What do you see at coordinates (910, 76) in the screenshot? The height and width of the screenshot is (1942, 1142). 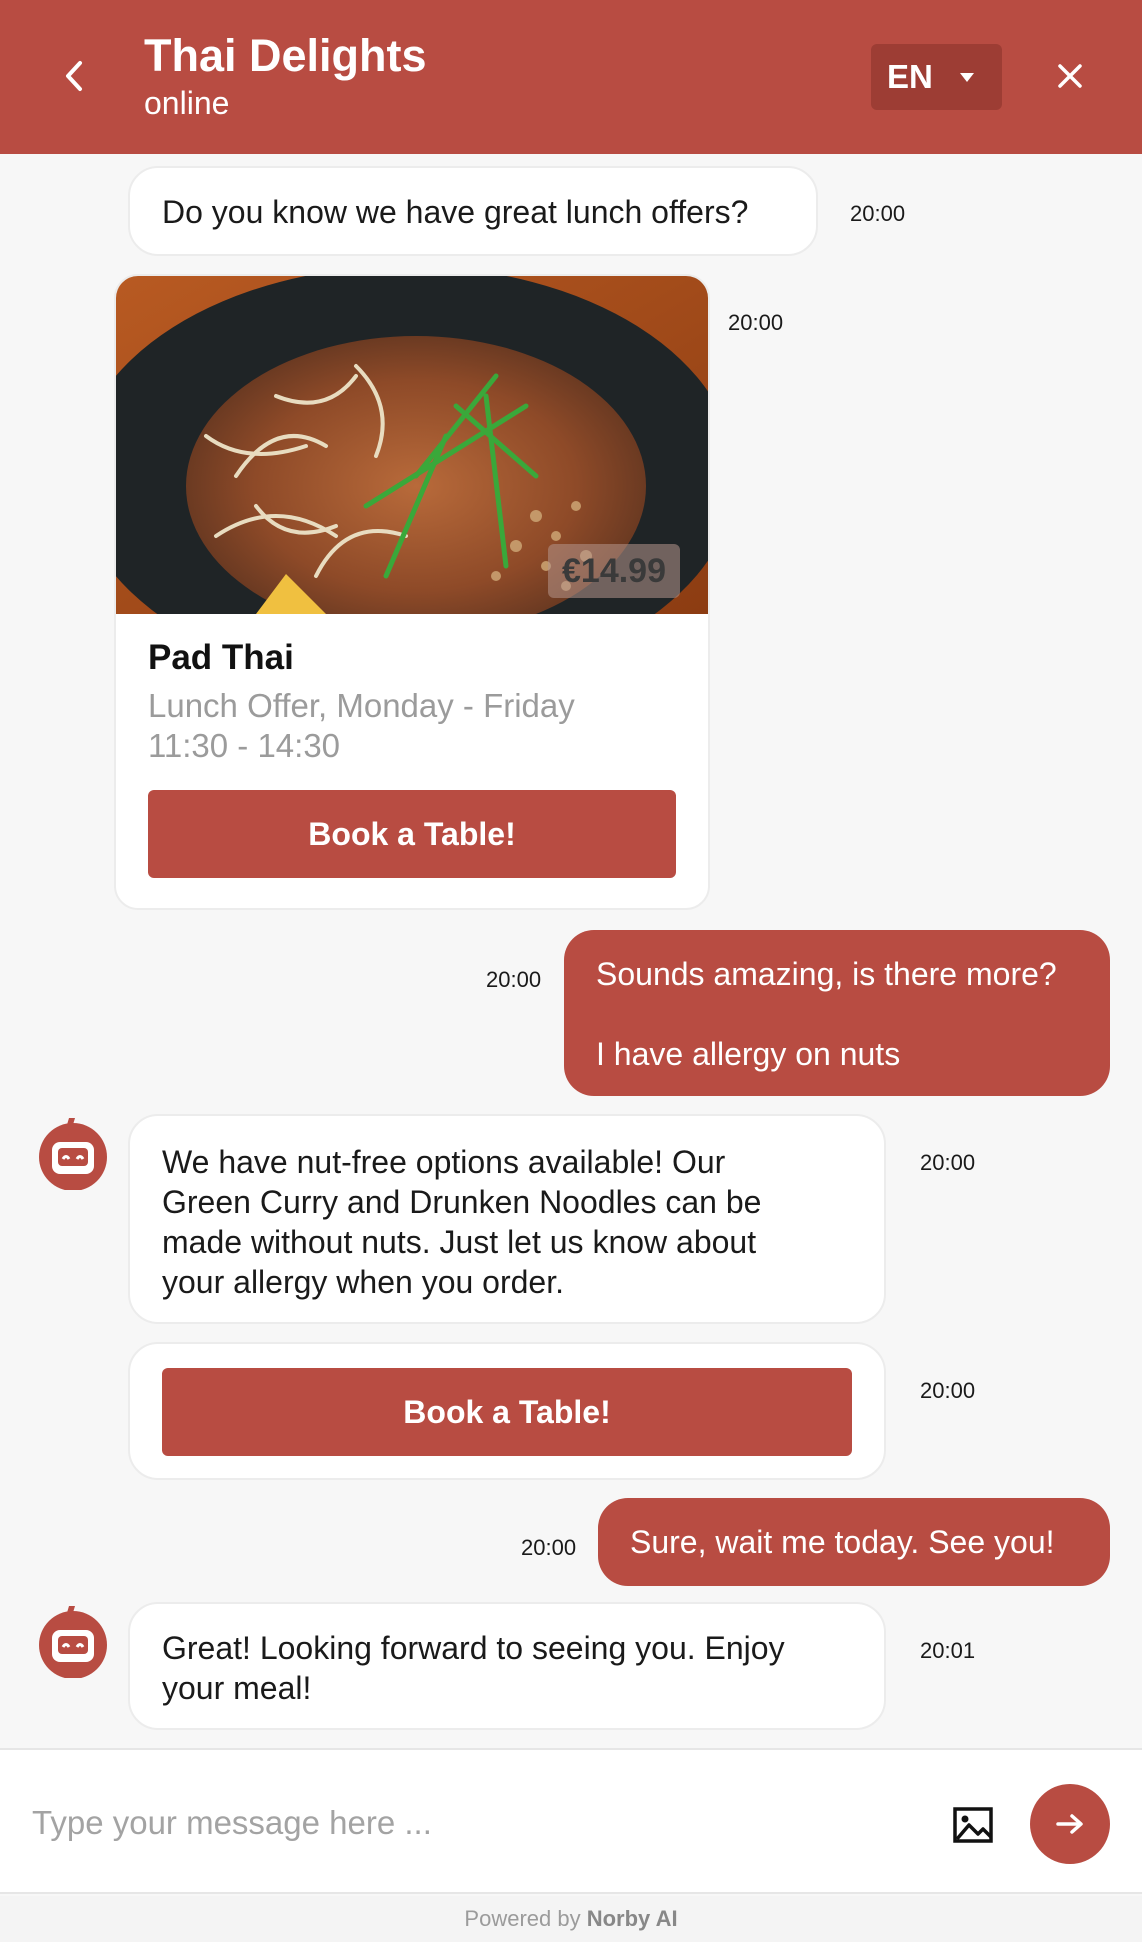 I see `language-value: EN` at bounding box center [910, 76].